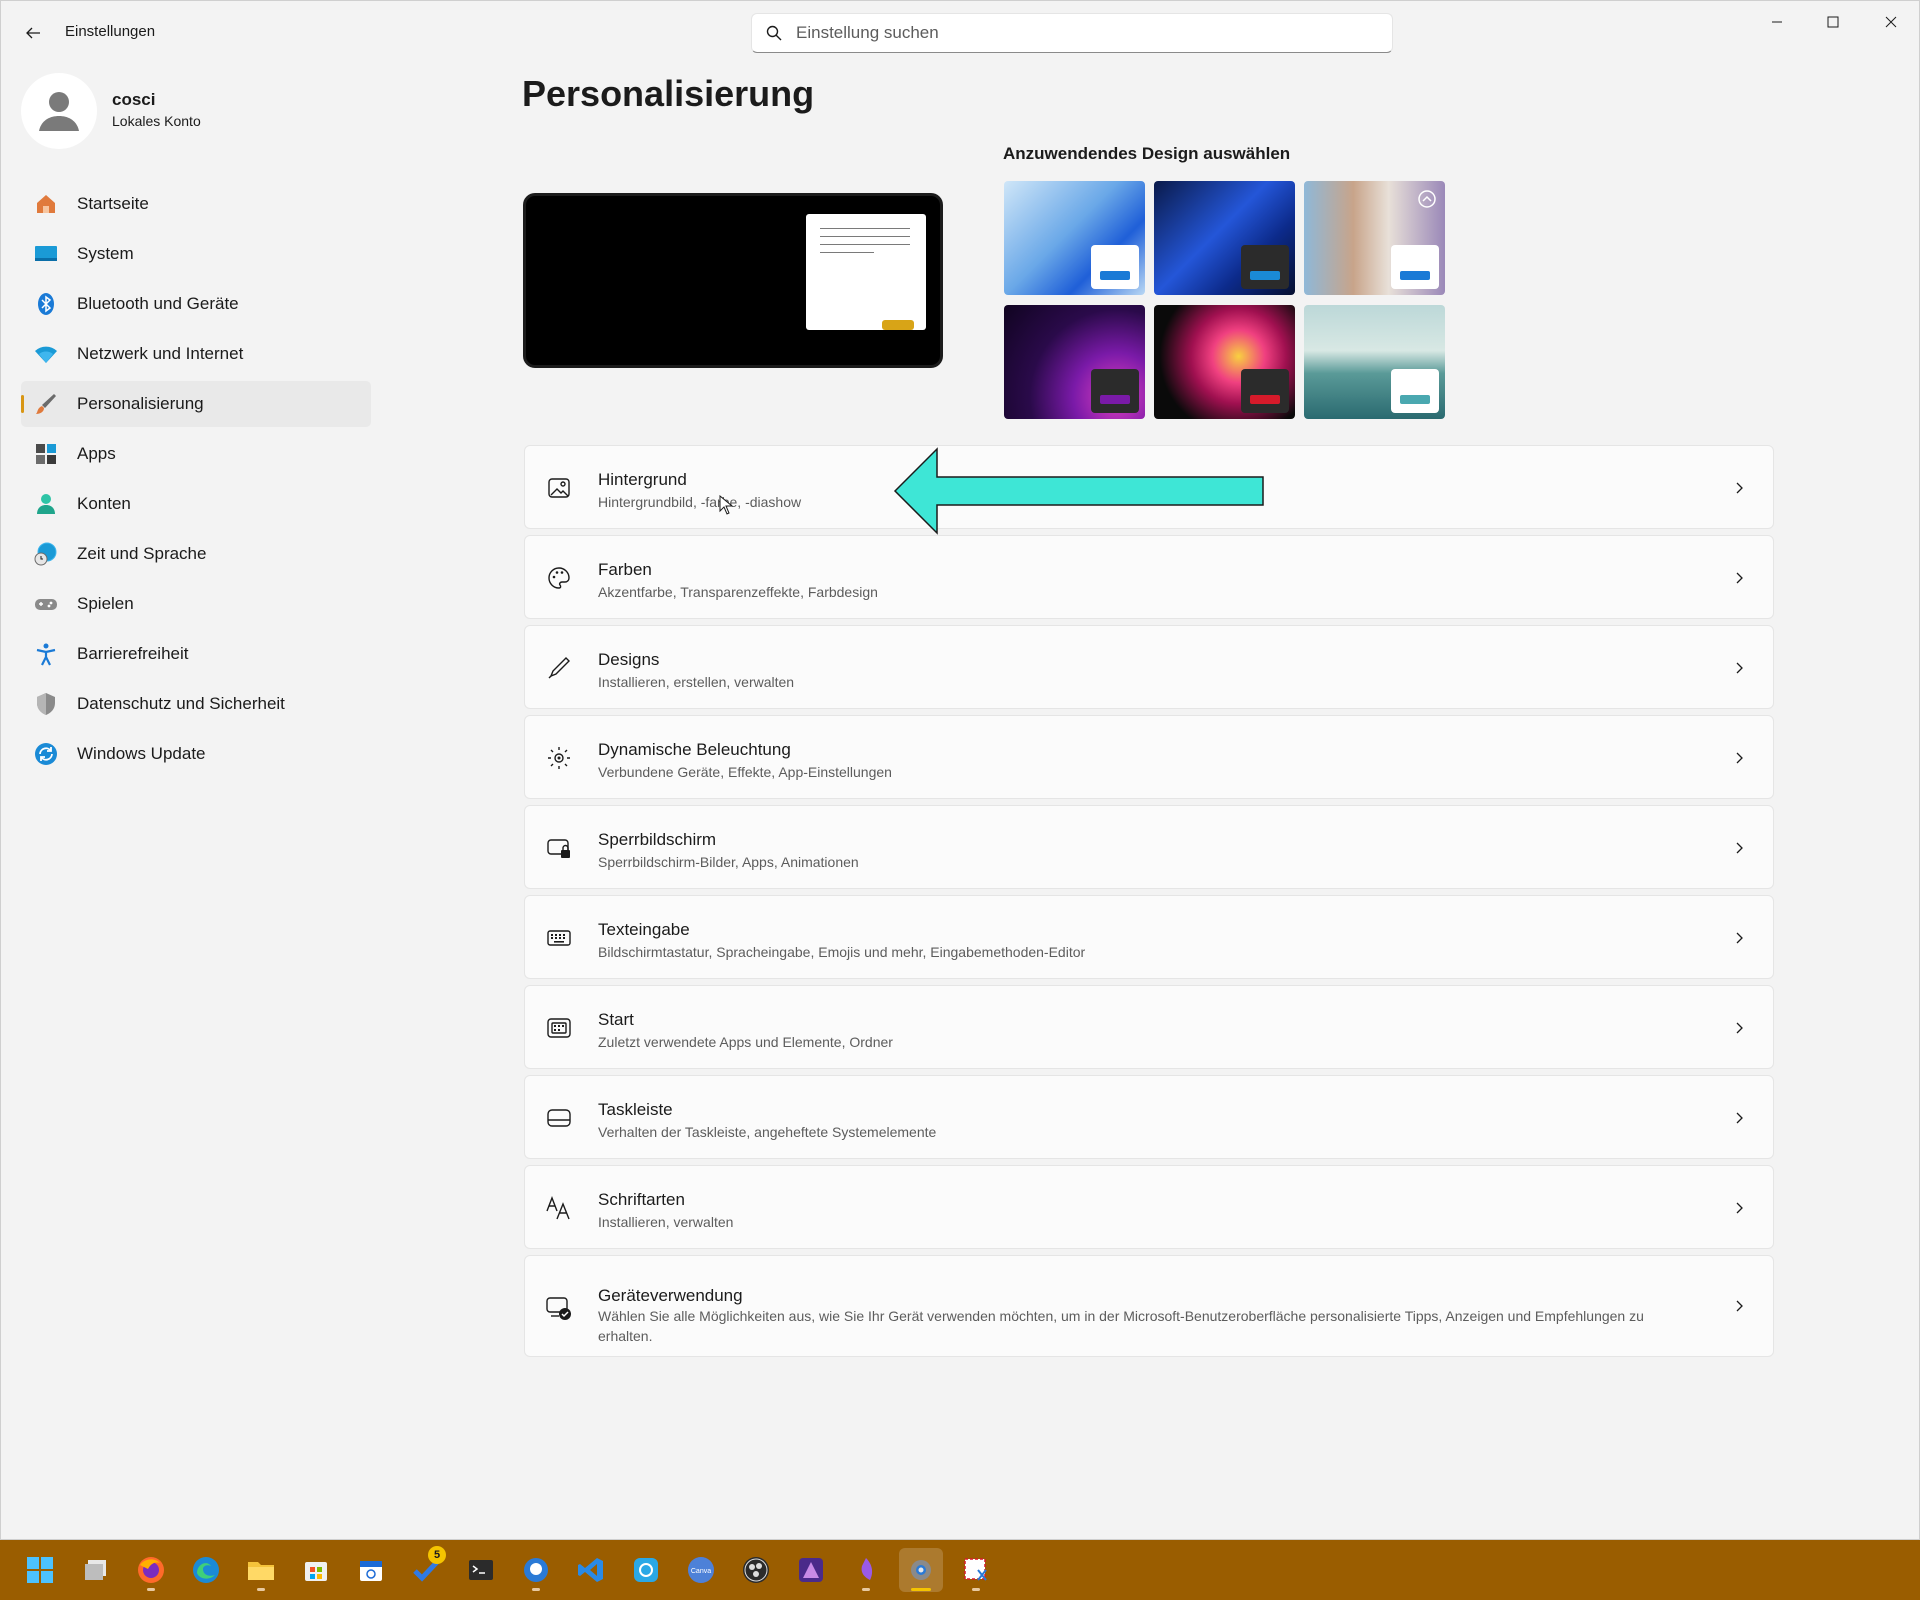 The height and width of the screenshot is (1600, 1920). What do you see at coordinates (196, 604) in the screenshot?
I see `sidebar-item-spielen: Spielen` at bounding box center [196, 604].